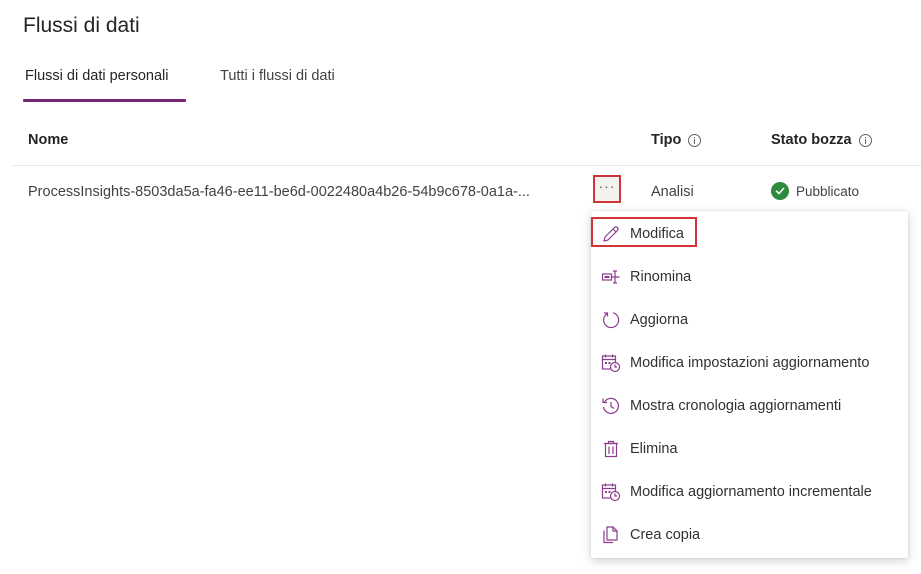 This screenshot has width=921, height=574. I want to click on menu-item-edit-incremental-refresh: Modifica aggiornamento incrementale, so click(749, 491).